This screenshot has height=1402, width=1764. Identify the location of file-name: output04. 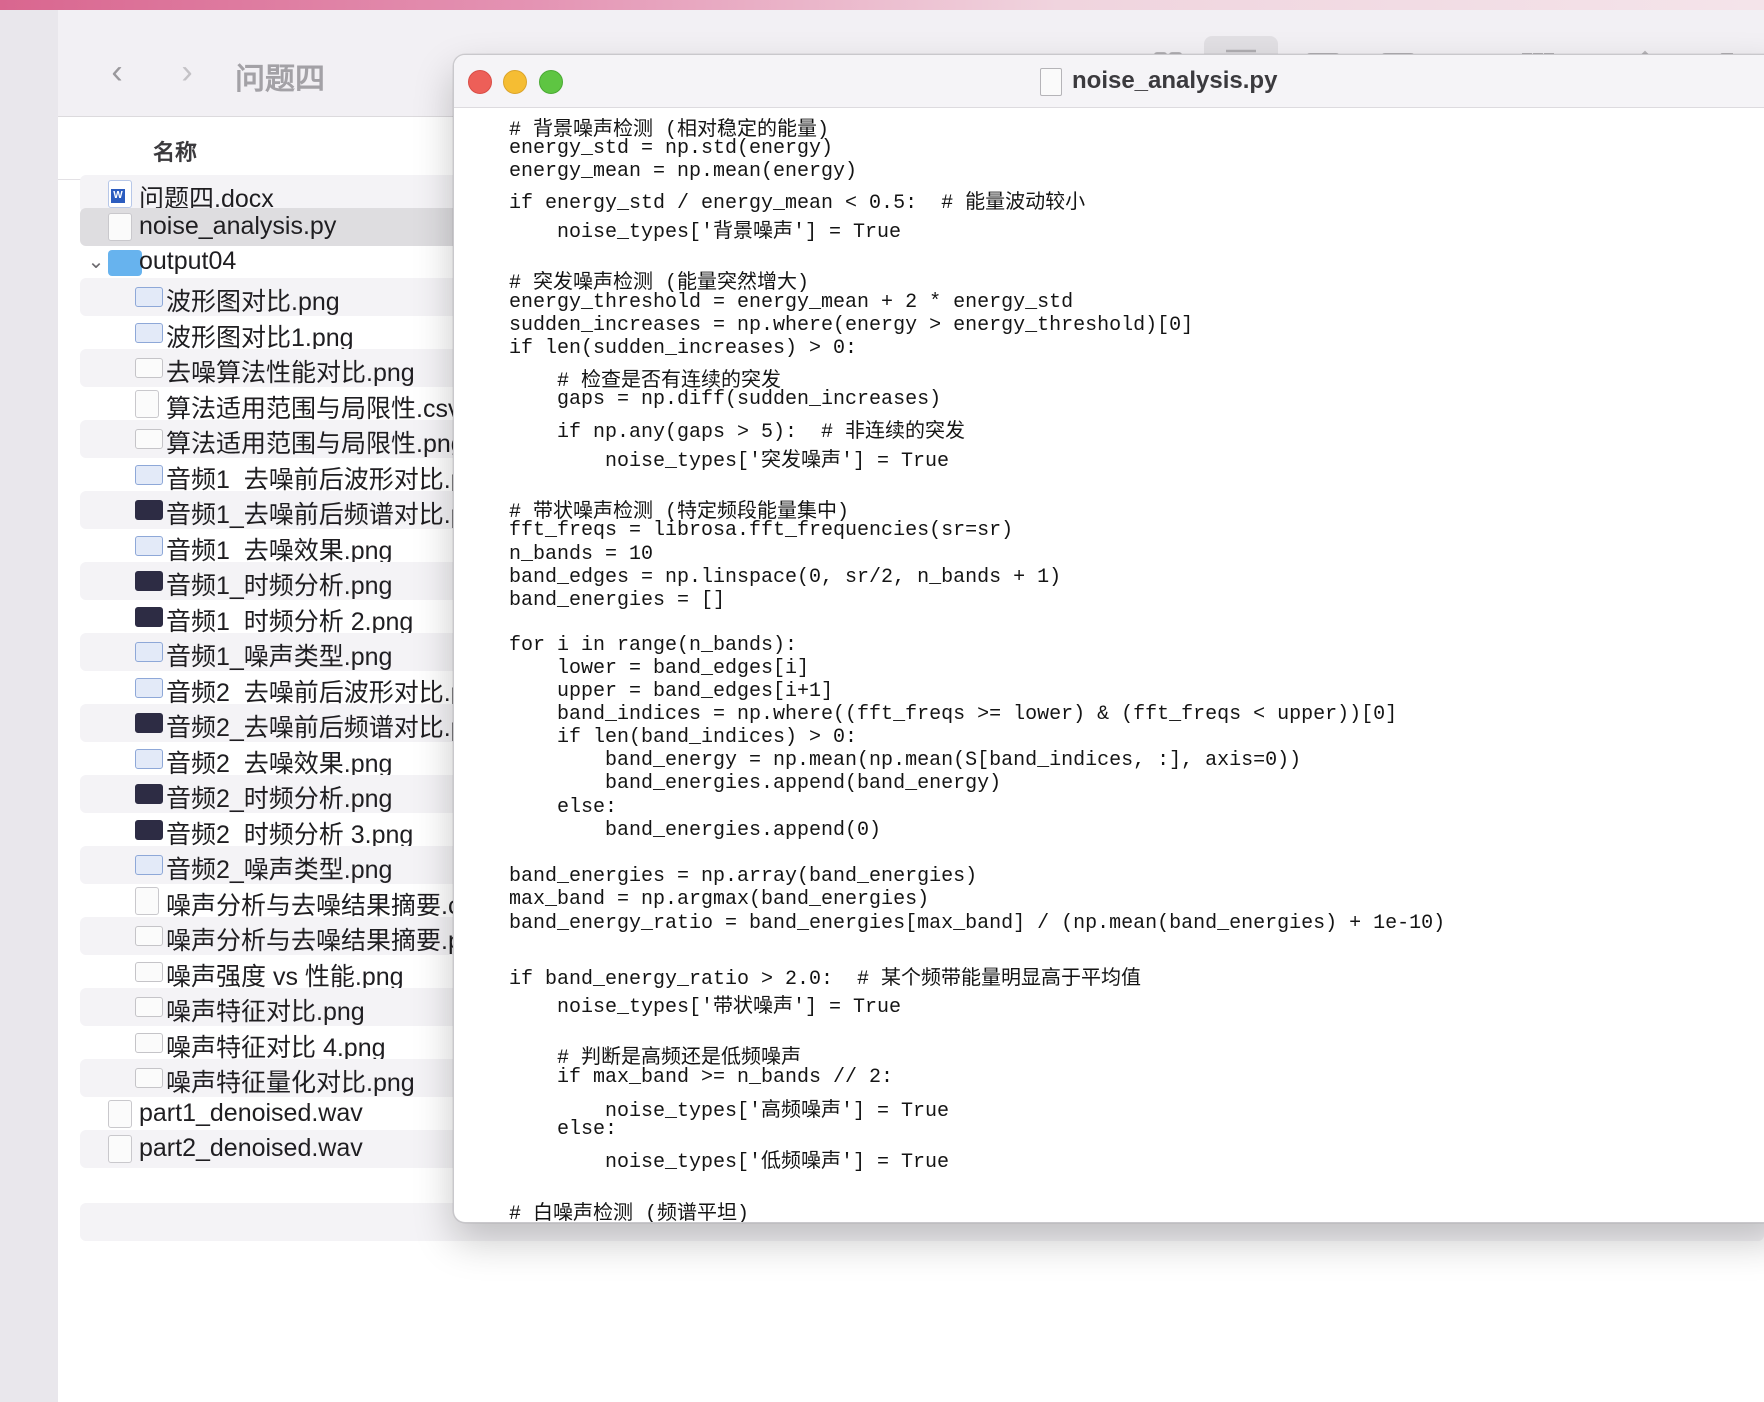
(188, 261).